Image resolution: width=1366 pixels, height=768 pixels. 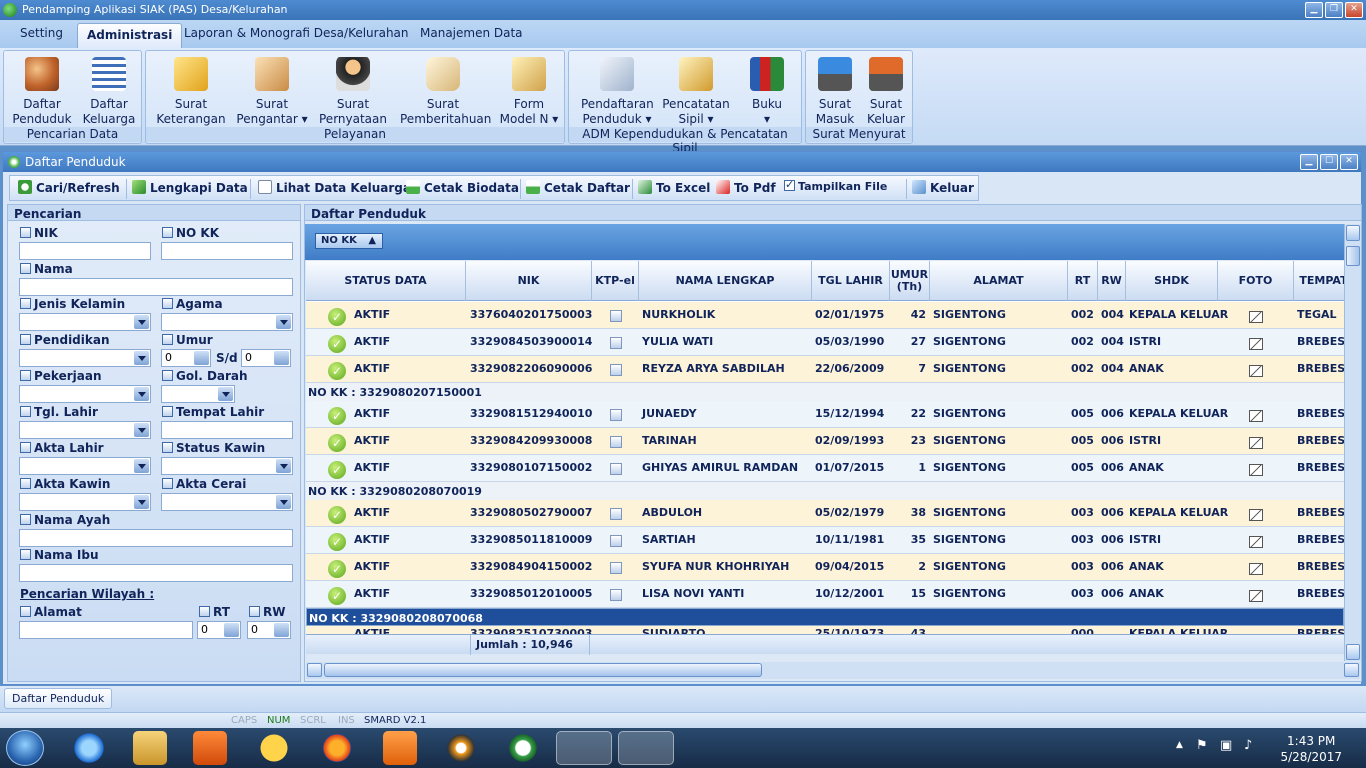 What do you see at coordinates (1179, 745) in the screenshot?
I see `tray-expand-icon: ▲` at bounding box center [1179, 745].